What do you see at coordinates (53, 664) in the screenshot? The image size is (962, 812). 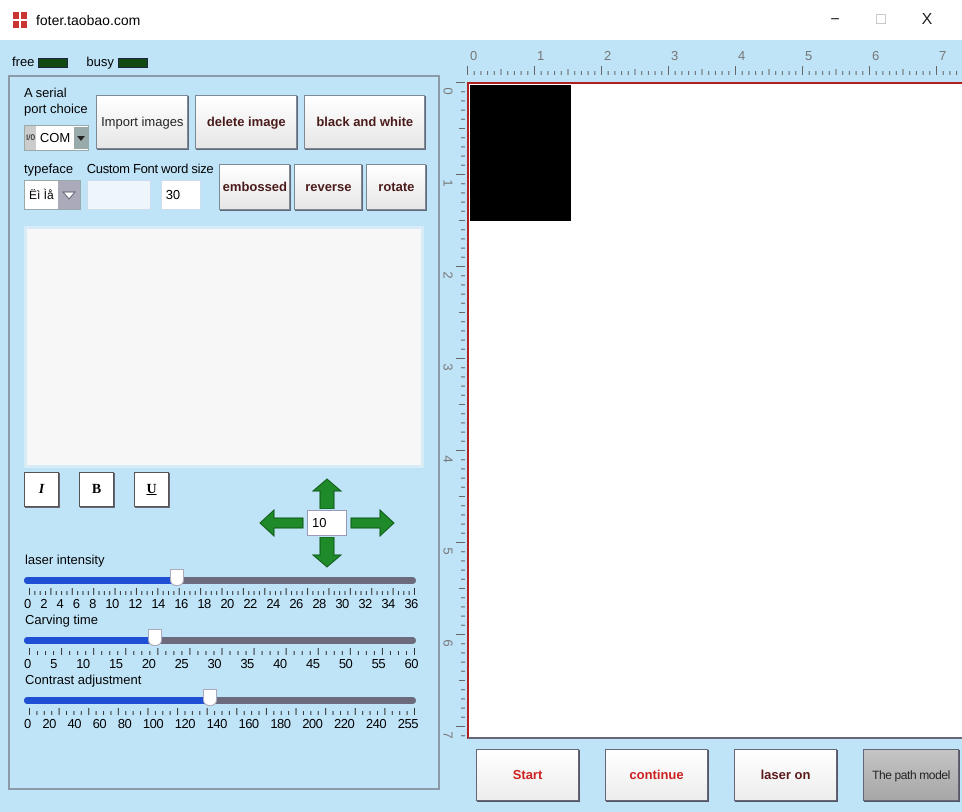 I see `scale-label: 5` at bounding box center [53, 664].